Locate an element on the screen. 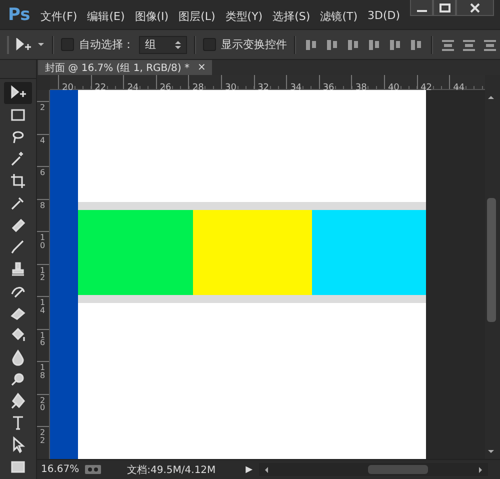 The image size is (500, 479). menu-item: 编辑(E) is located at coordinates (106, 16).